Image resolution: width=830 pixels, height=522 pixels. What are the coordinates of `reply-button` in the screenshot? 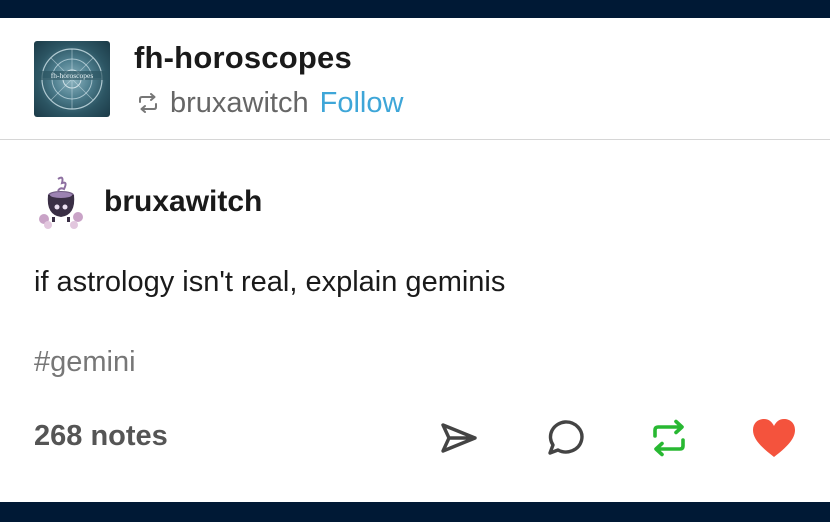 It's located at (565, 438).